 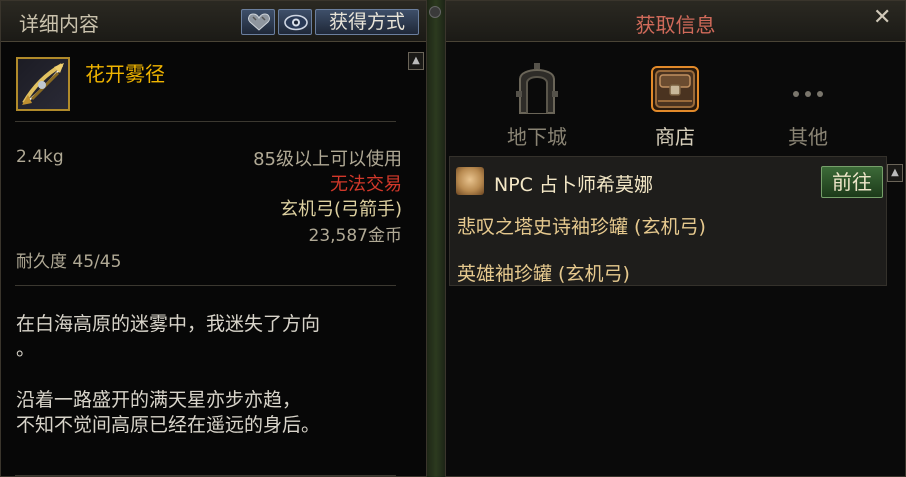 What do you see at coordinates (168, 425) in the screenshot?
I see `description-line: 不知不觉间高原已经在遥远的身后。` at bounding box center [168, 425].